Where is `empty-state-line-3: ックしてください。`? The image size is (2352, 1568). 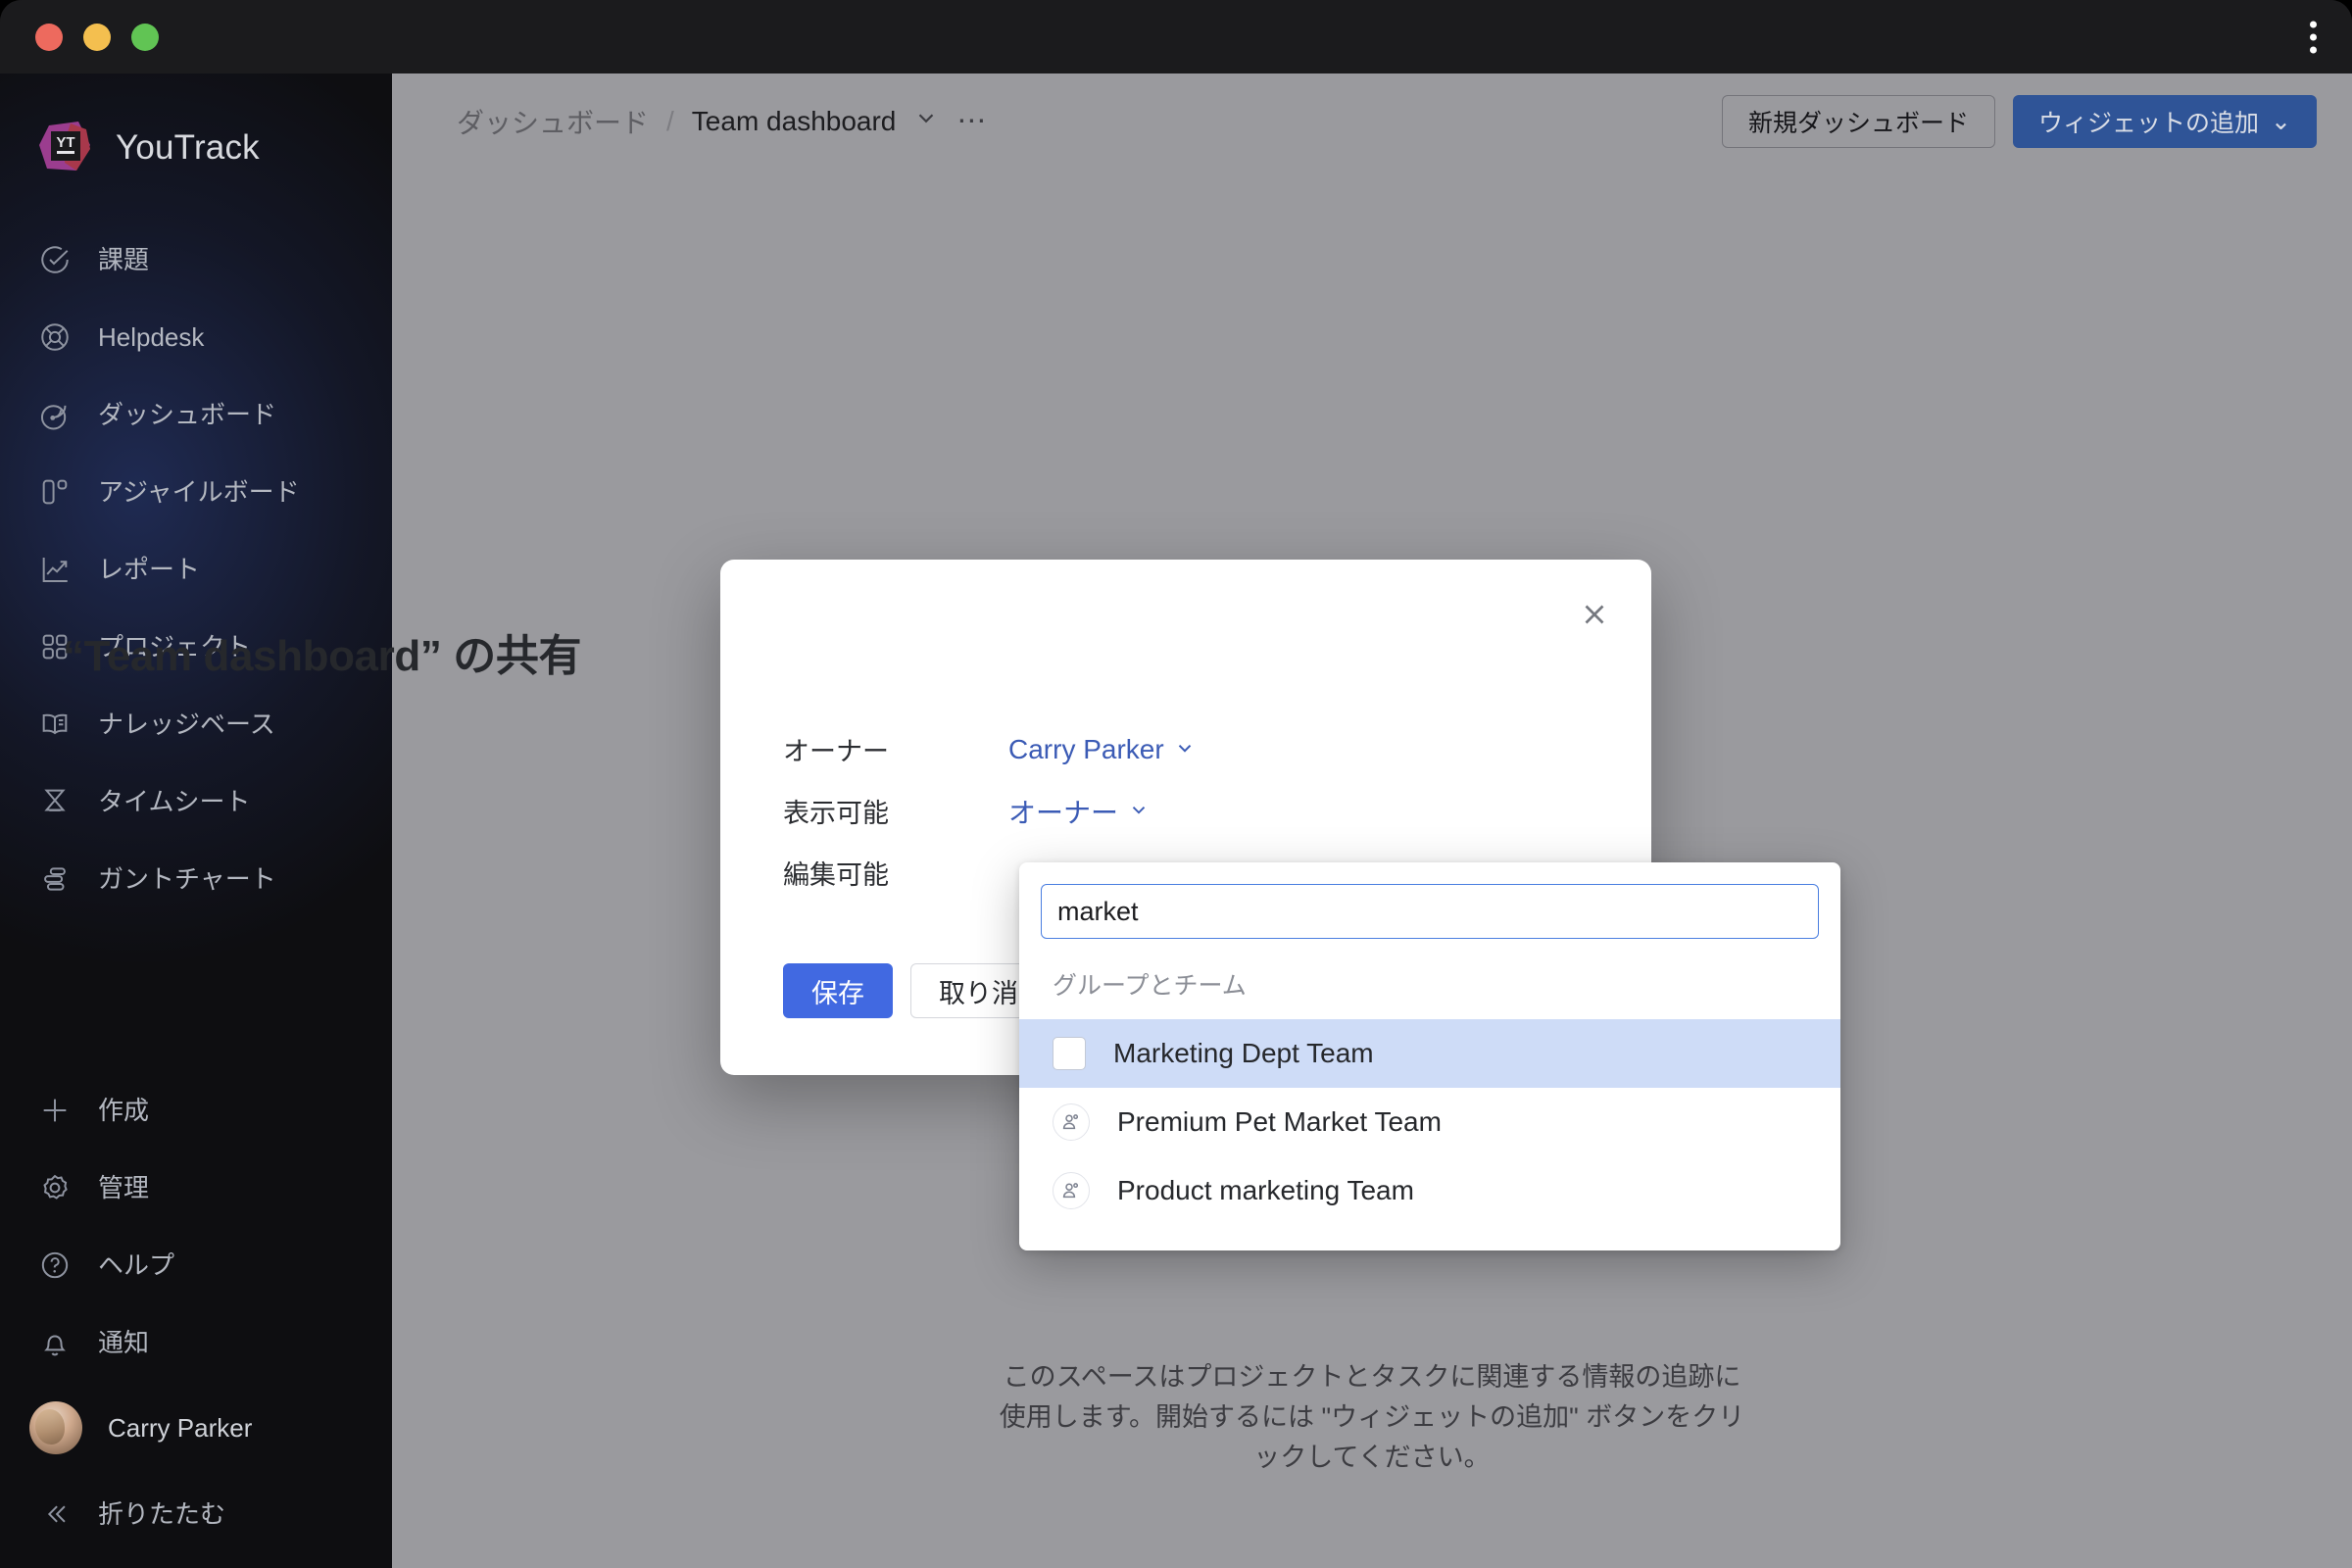 empty-state-line-3: ックしてください。 is located at coordinates (1372, 1458).